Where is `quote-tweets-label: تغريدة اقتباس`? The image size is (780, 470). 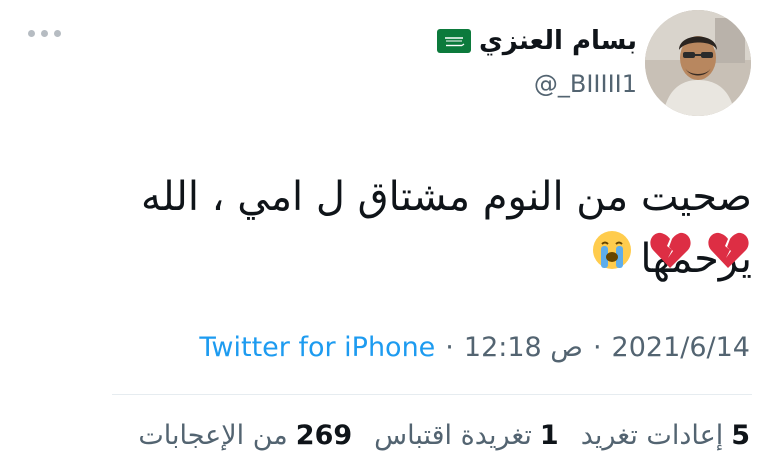
quote-tweets-label: تغريدة اقتباس is located at coordinates (453, 435).